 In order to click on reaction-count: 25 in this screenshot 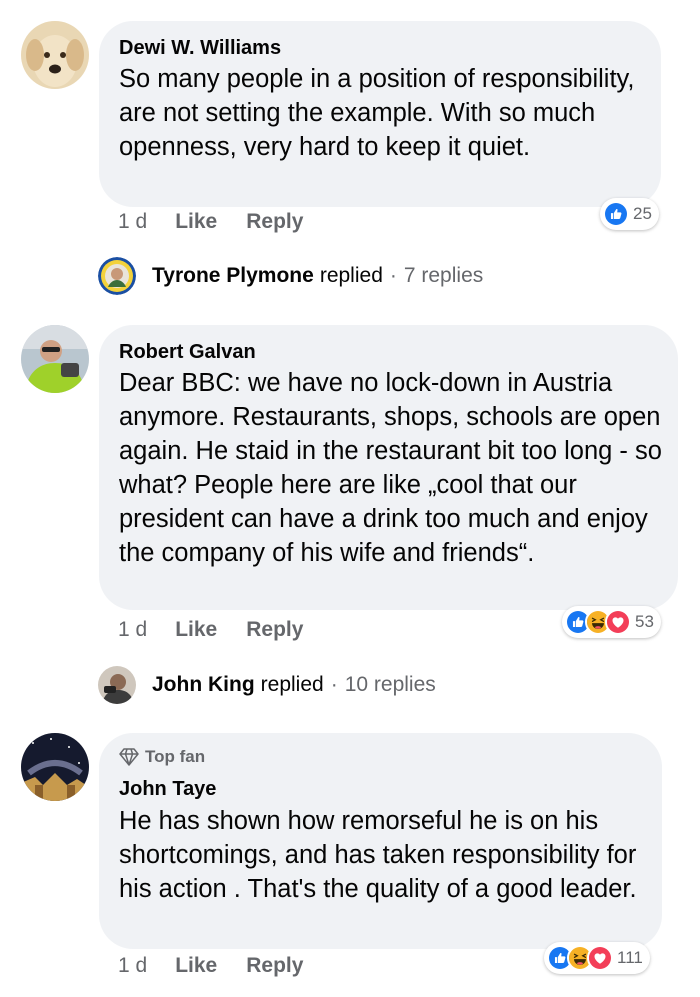, I will do `click(642, 213)`.